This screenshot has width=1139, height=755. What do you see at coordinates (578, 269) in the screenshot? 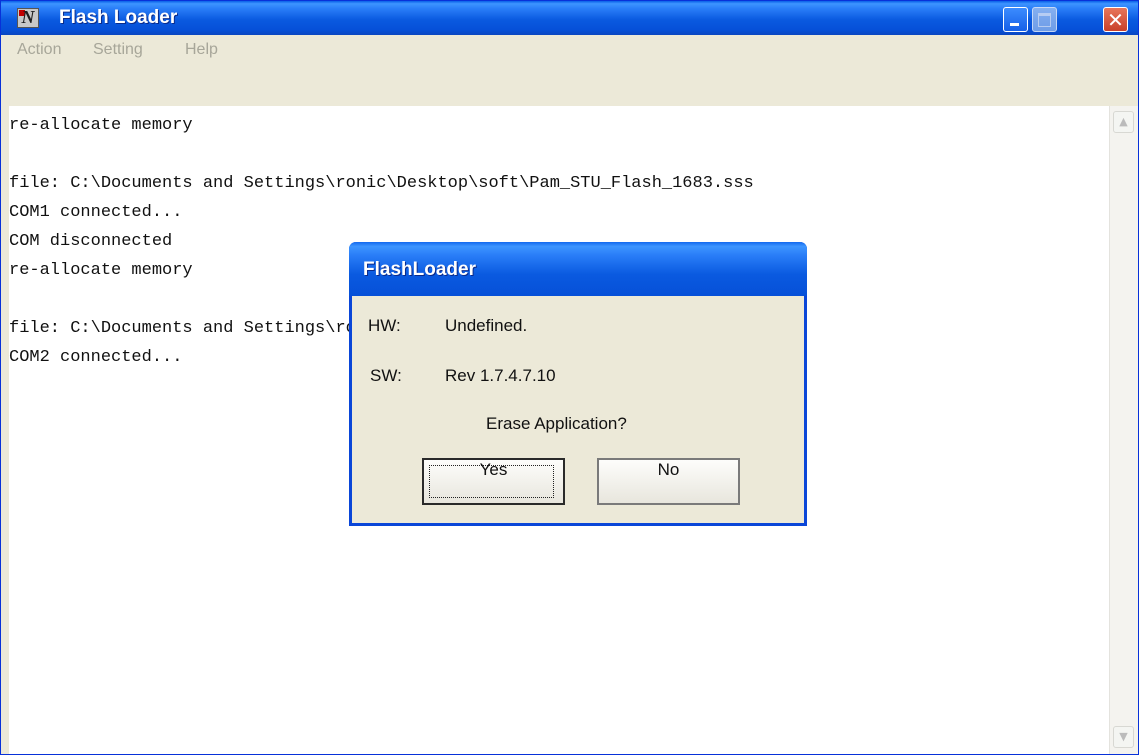
I see `dialog-title-bar: FlashLoader` at bounding box center [578, 269].